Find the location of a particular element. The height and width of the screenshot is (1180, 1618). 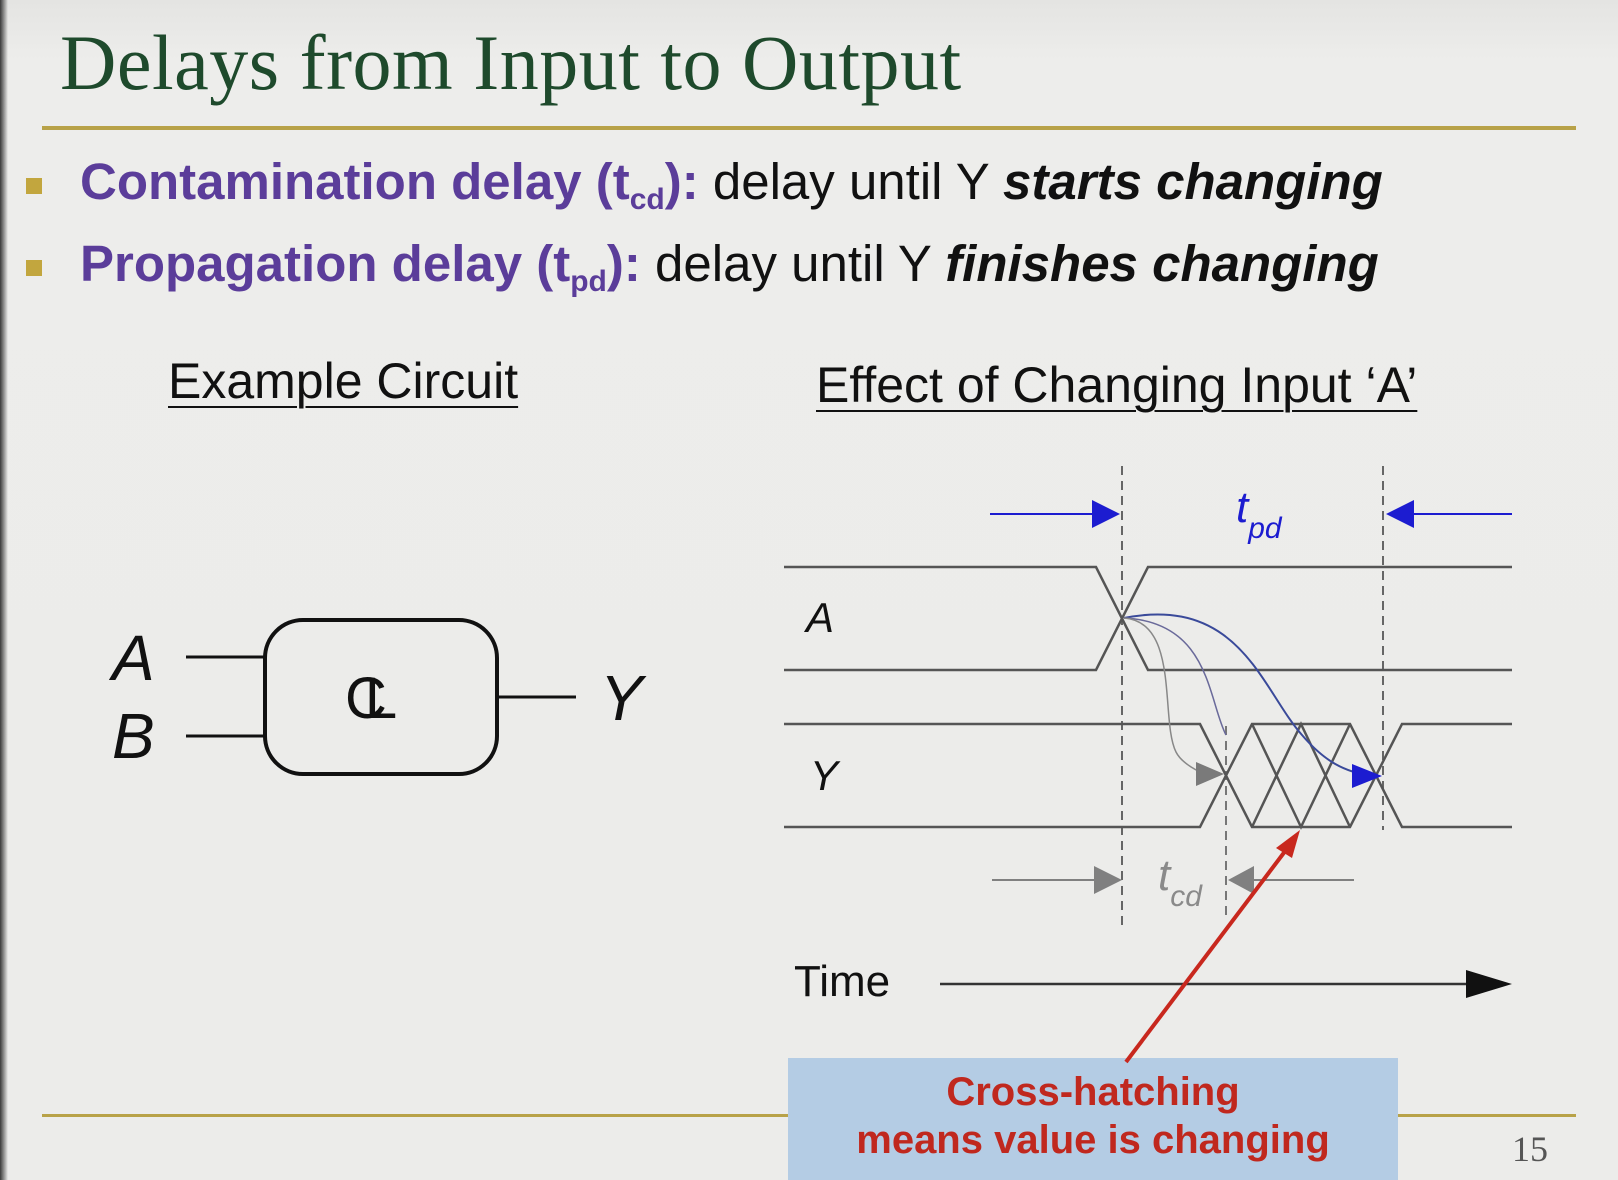

cross-hatching-callout: Cross-hatching means value is changing is located at coordinates (1093, 1119).